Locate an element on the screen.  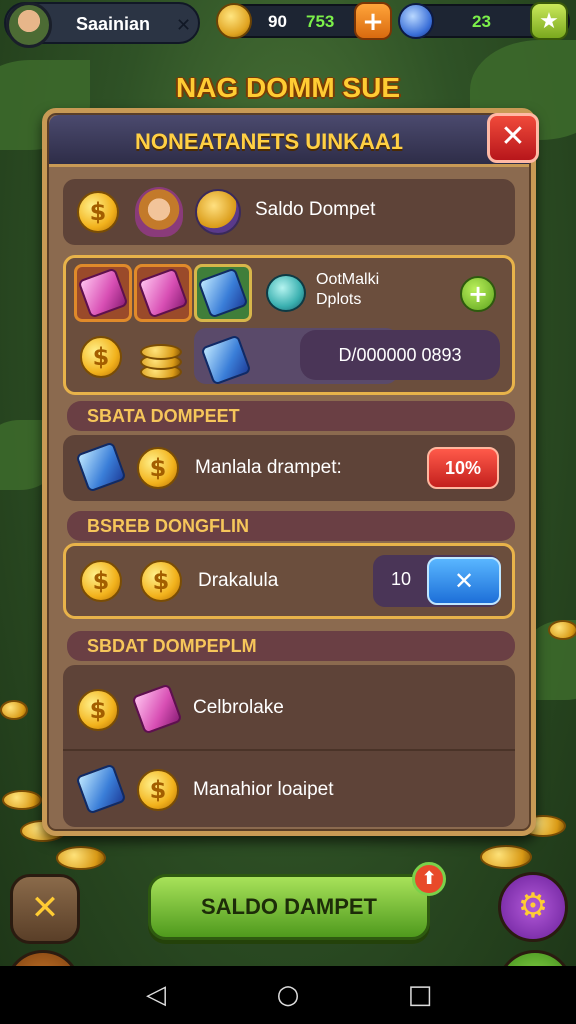
quantity-stepper: 10 ✕ is located at coordinates (437, 581).